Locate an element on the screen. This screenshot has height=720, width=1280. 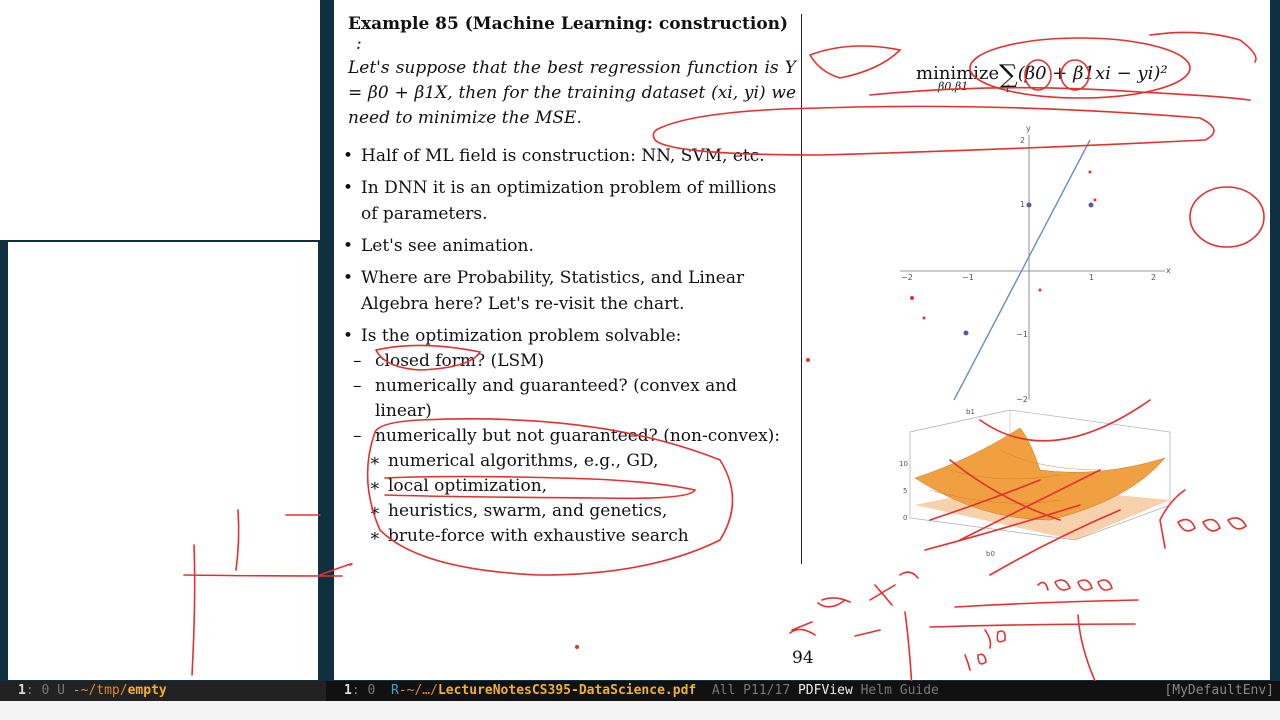
modeline-left: 1: 0 U -~/tmp/empty is located at coordinates (163, 691).